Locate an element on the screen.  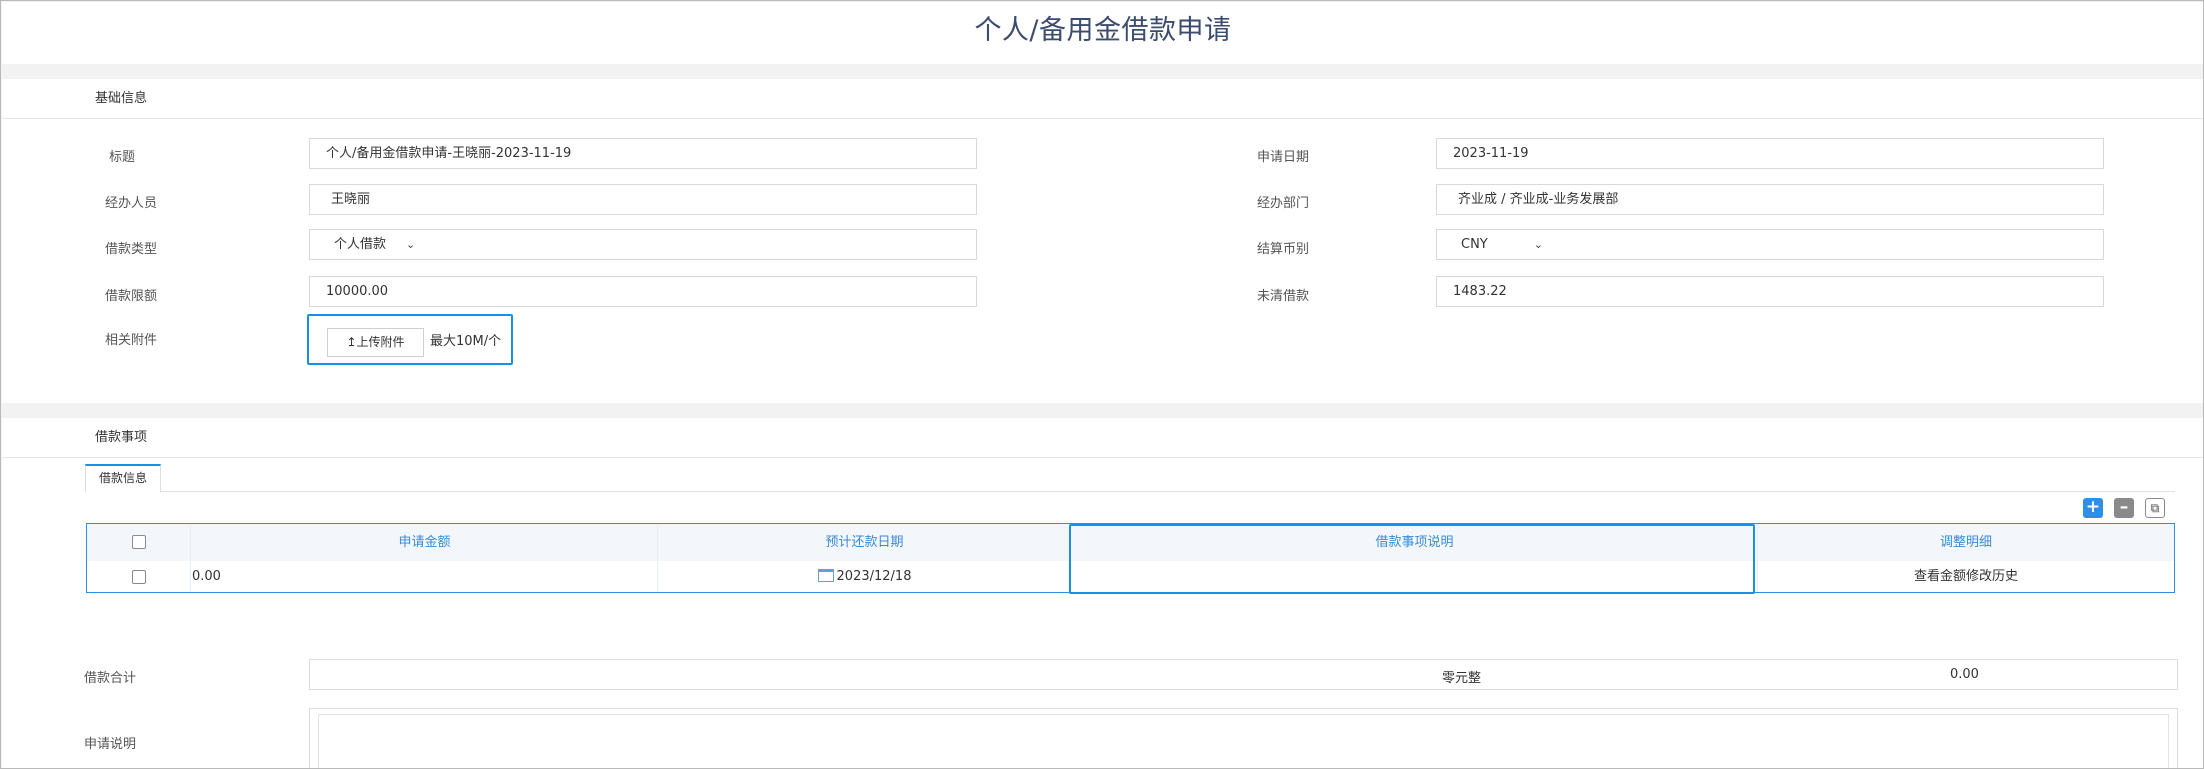
outstanding-label: 未清借款 is located at coordinates (1283, 296).